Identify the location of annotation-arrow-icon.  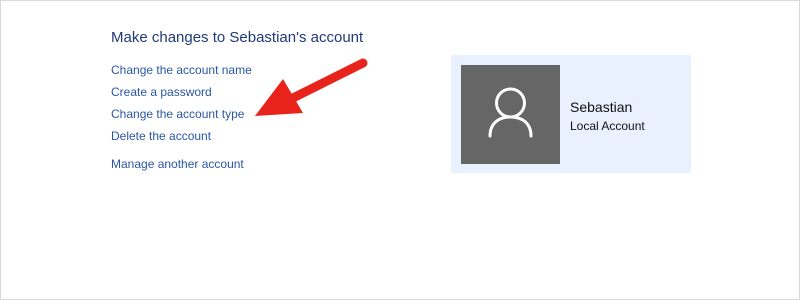
(311, 87).